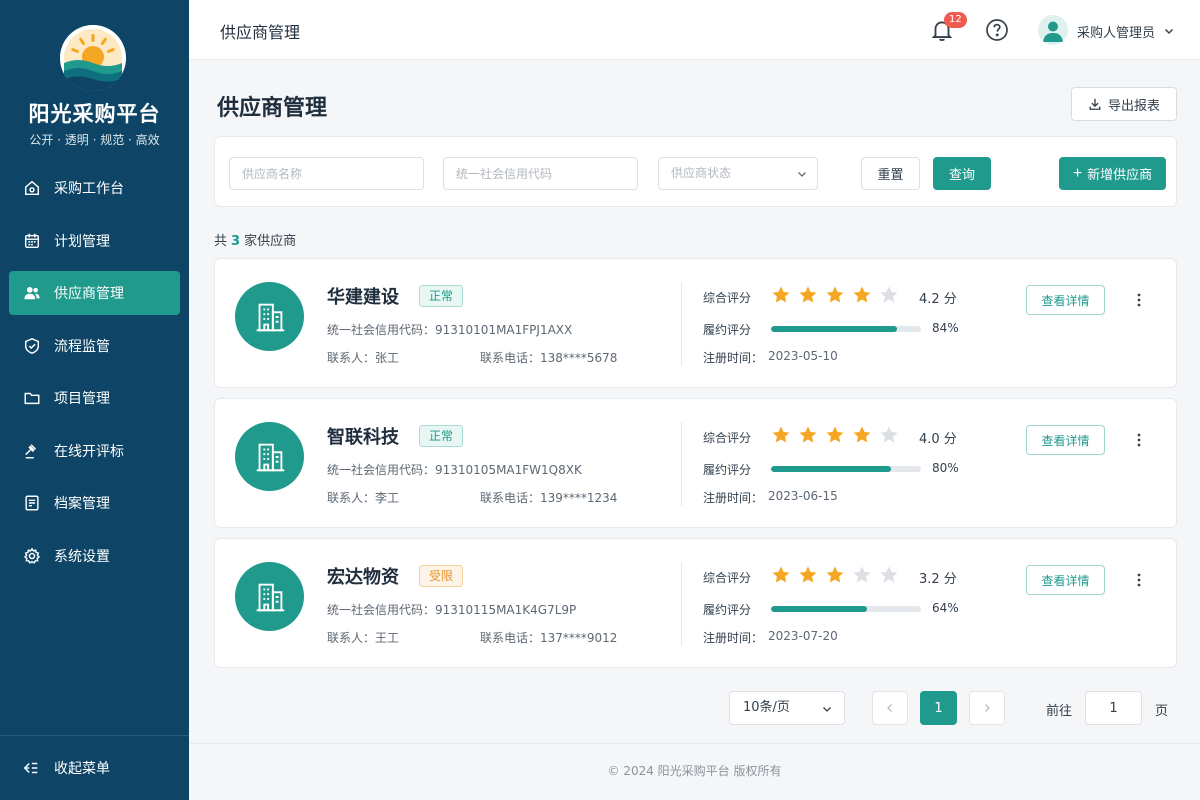  What do you see at coordinates (766, 707) in the screenshot?
I see `page-size-value: 10条/页` at bounding box center [766, 707].